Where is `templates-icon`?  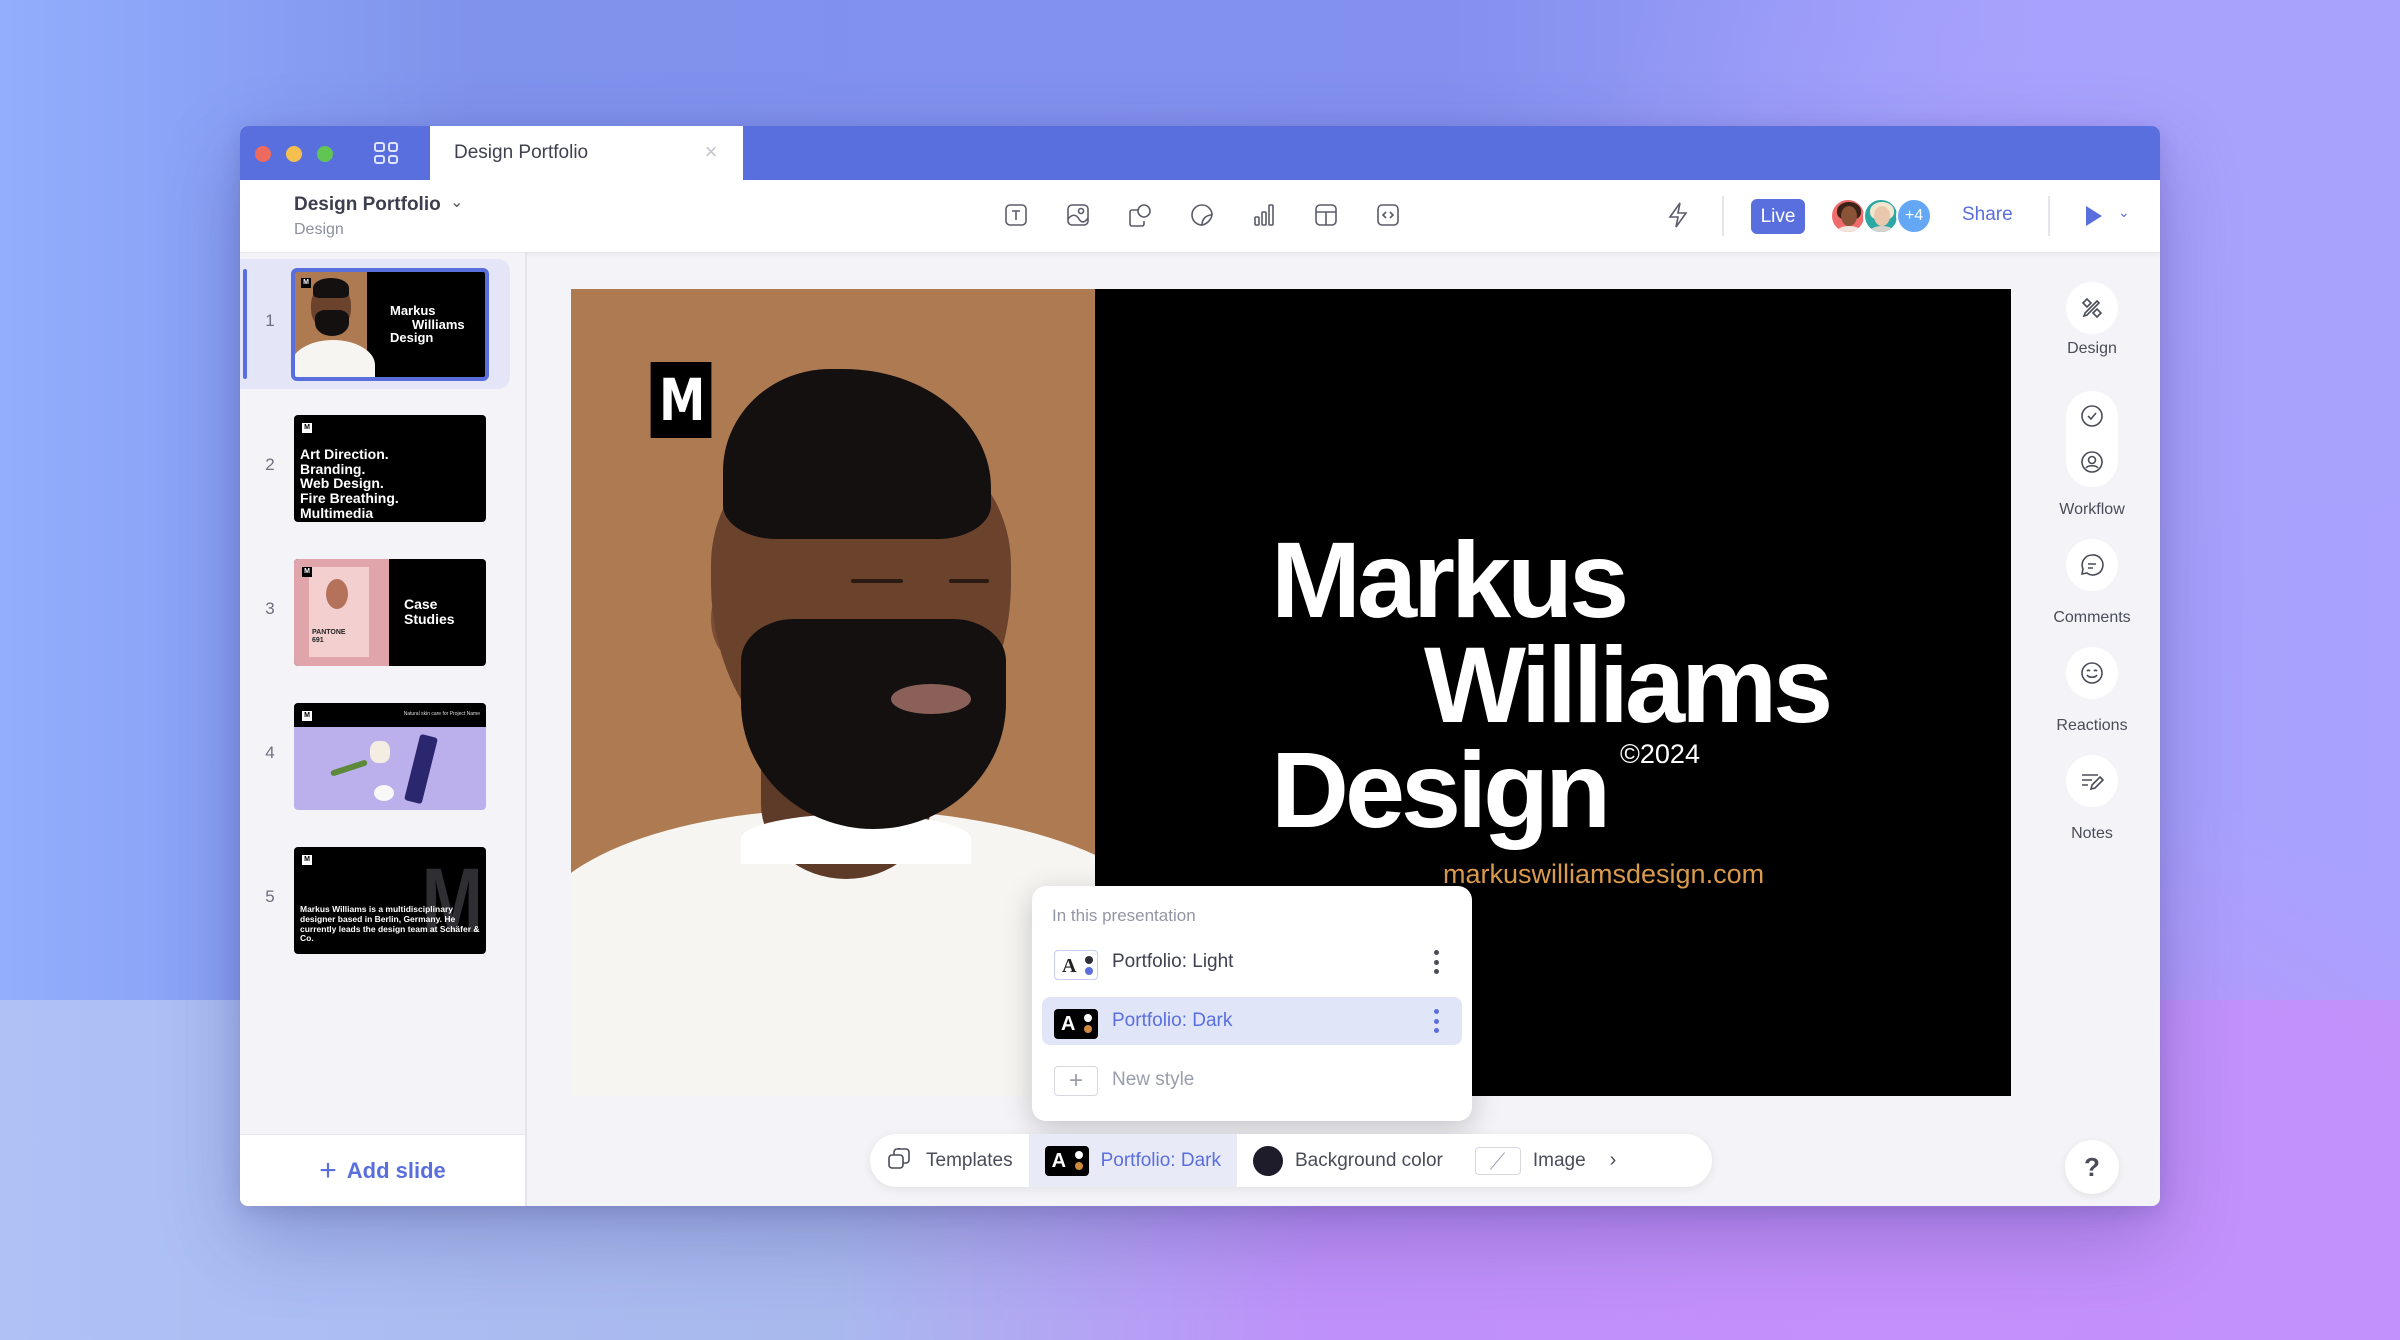
templates-icon is located at coordinates (900, 1161).